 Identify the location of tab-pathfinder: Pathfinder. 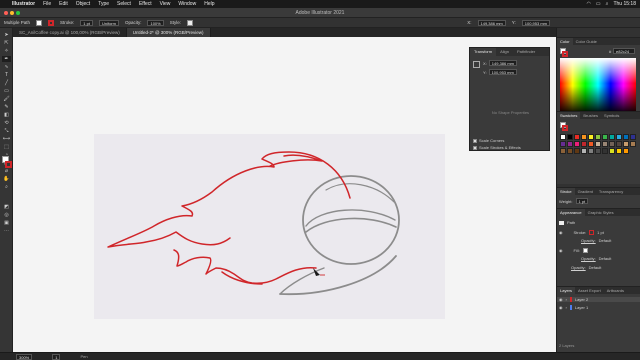
(526, 52).